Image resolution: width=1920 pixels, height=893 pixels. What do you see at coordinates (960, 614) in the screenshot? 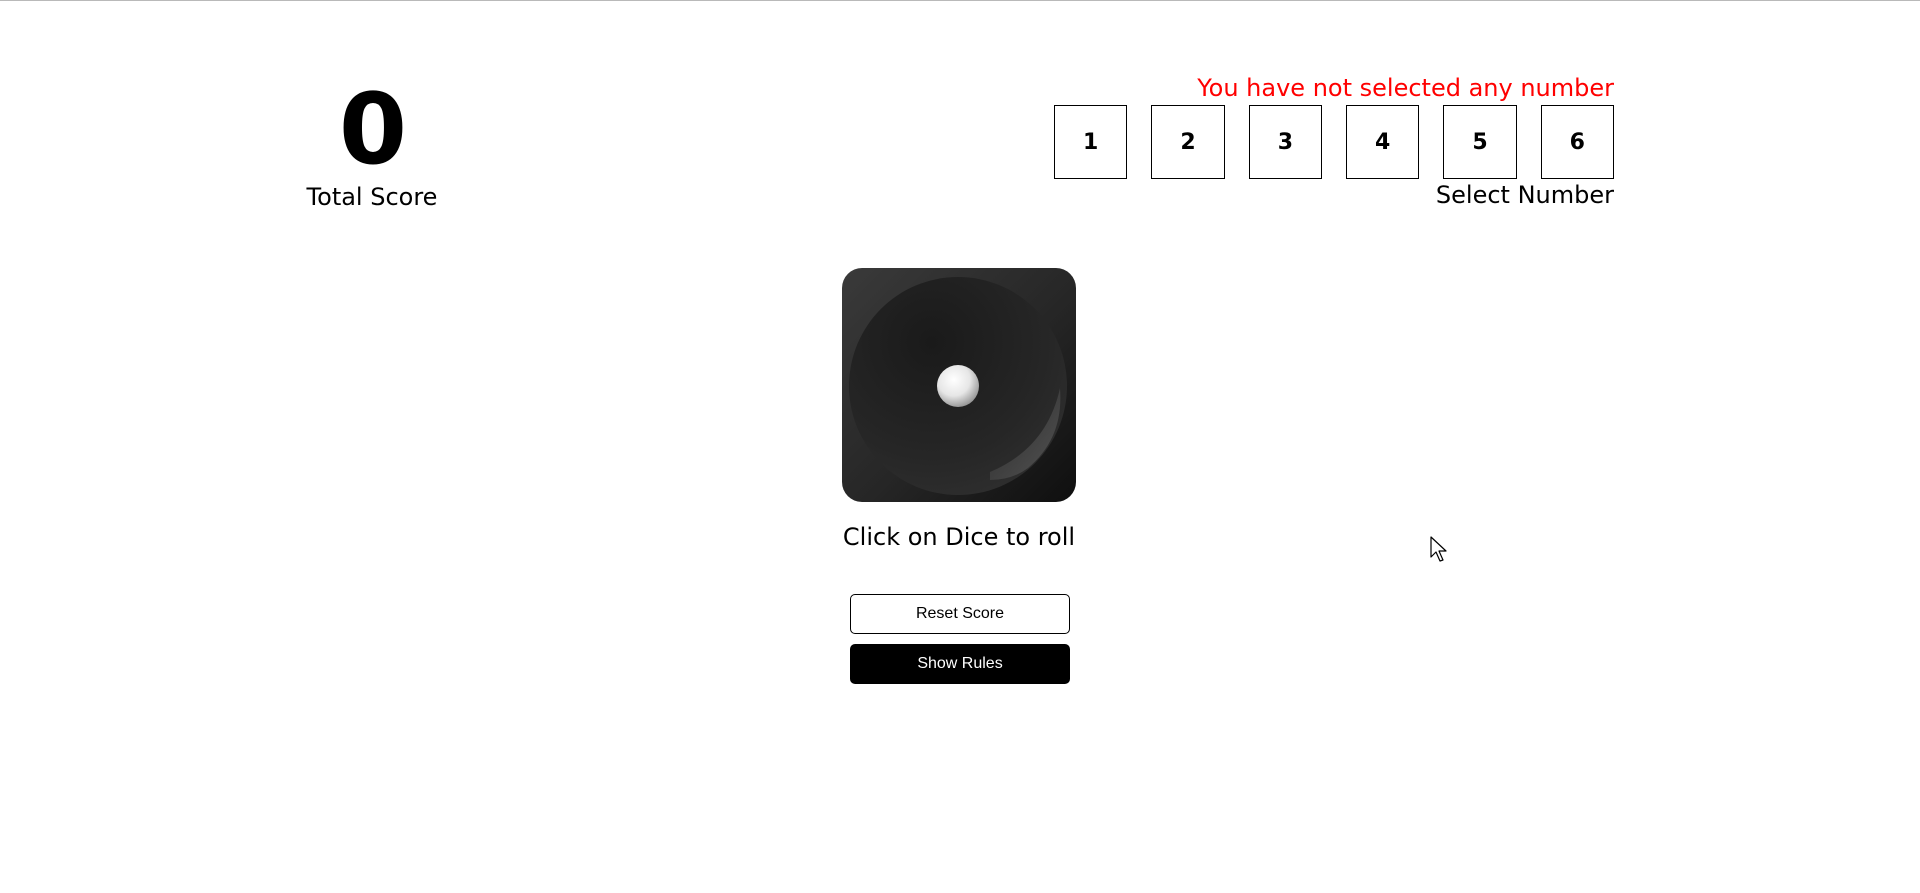
I see `reset-score-button: Reset Score` at bounding box center [960, 614].